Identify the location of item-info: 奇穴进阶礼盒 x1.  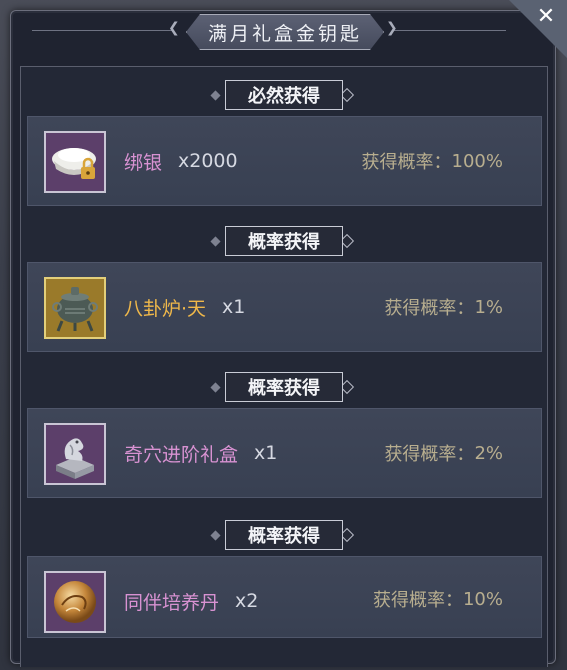
(200, 453).